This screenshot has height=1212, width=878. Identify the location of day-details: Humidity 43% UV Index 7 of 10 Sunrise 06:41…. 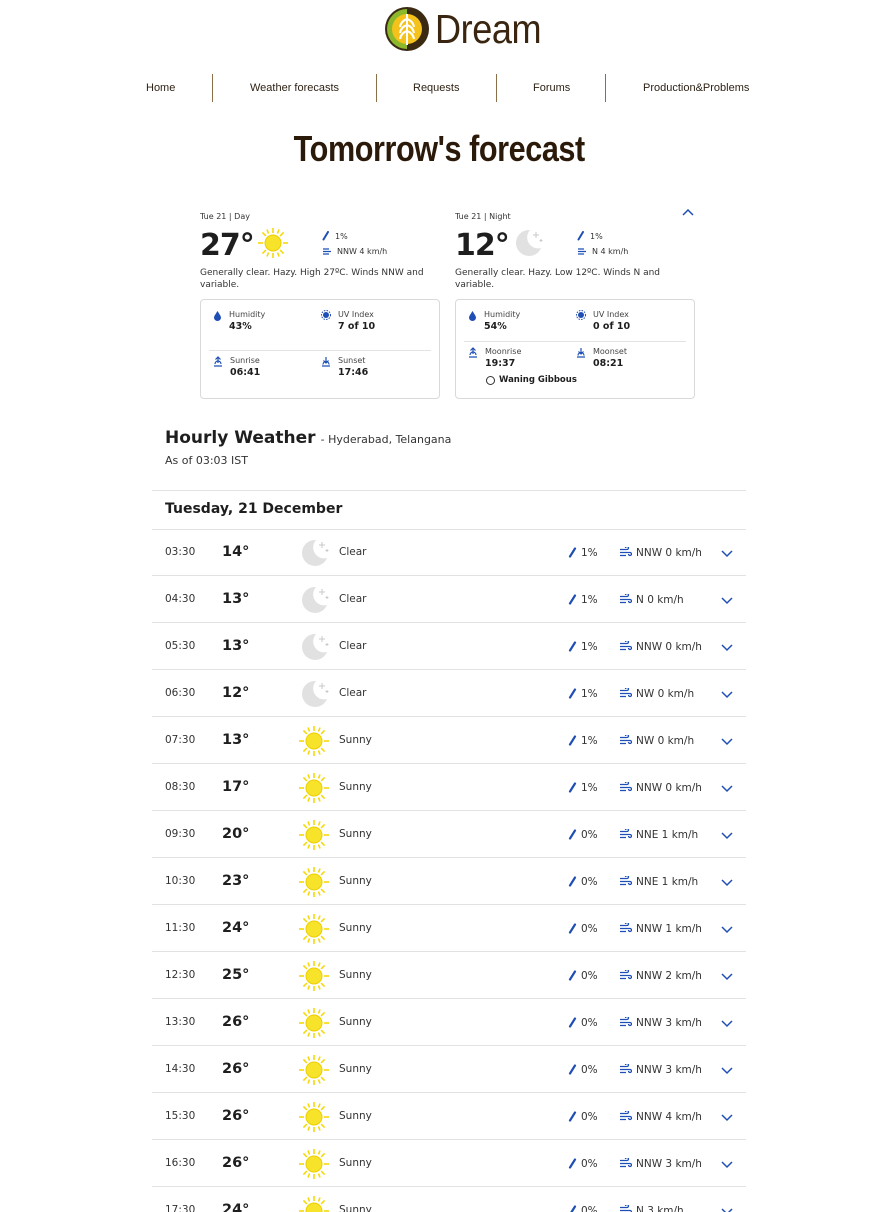
(320, 349).